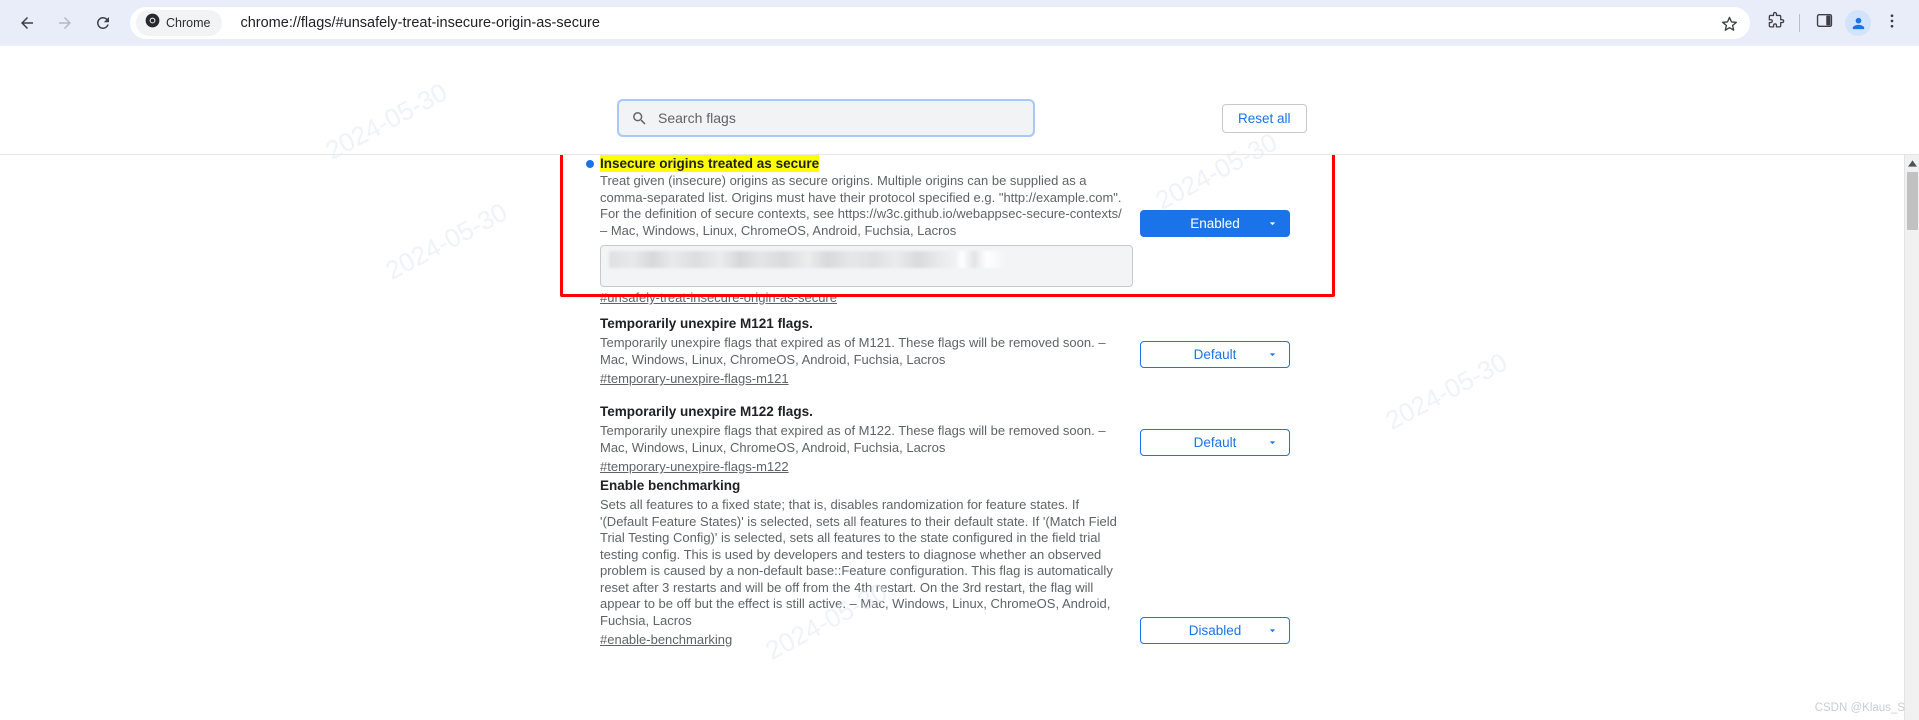  Describe the element at coordinates (386, 121) in the screenshot. I see `background-watermark: 2024-05-30` at that location.